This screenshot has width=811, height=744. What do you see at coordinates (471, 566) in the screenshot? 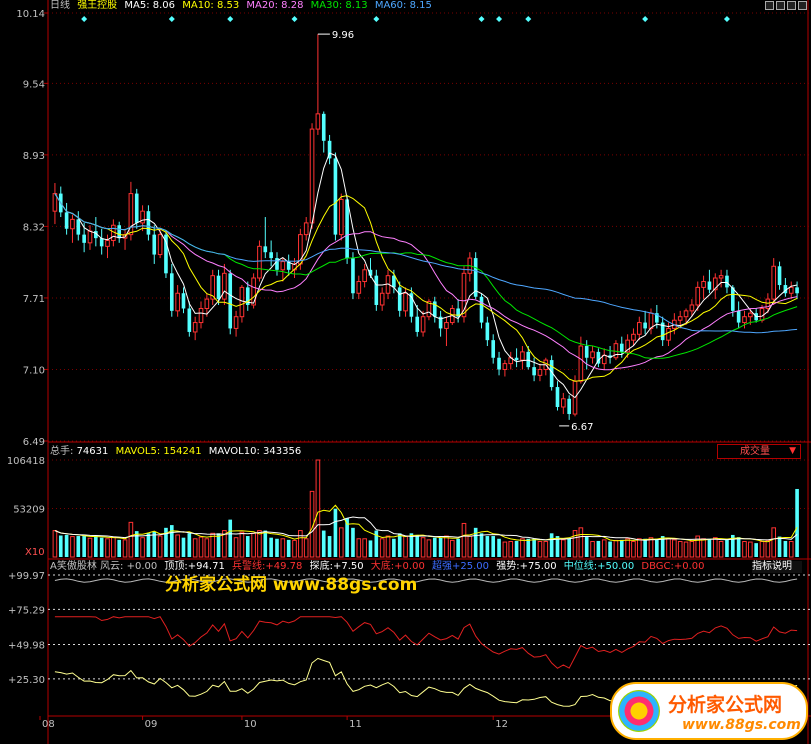
I see `ind-item-5-value: +25.00` at bounding box center [471, 566].